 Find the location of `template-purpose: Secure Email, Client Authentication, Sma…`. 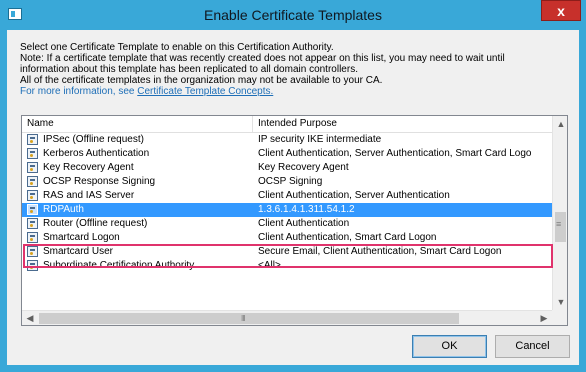

template-purpose: Secure Email, Client Authentication, Sma… is located at coordinates (380, 251).